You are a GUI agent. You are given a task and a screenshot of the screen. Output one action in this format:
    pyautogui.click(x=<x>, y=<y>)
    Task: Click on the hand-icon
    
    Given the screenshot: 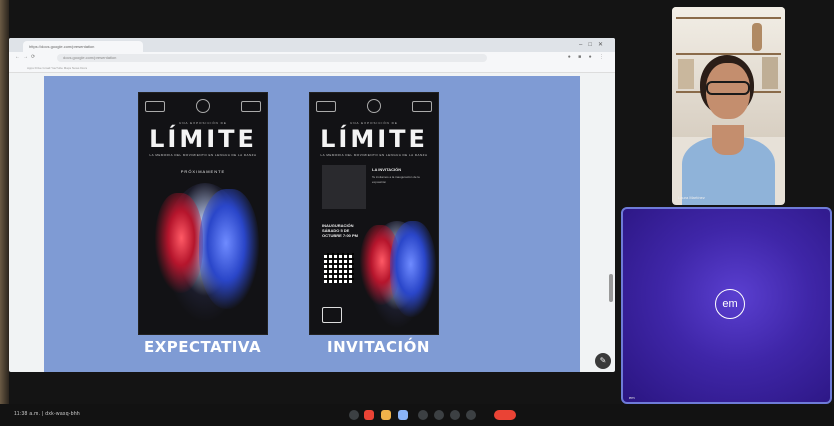 What is the action you would take?
    pyautogui.click(x=439, y=415)
    